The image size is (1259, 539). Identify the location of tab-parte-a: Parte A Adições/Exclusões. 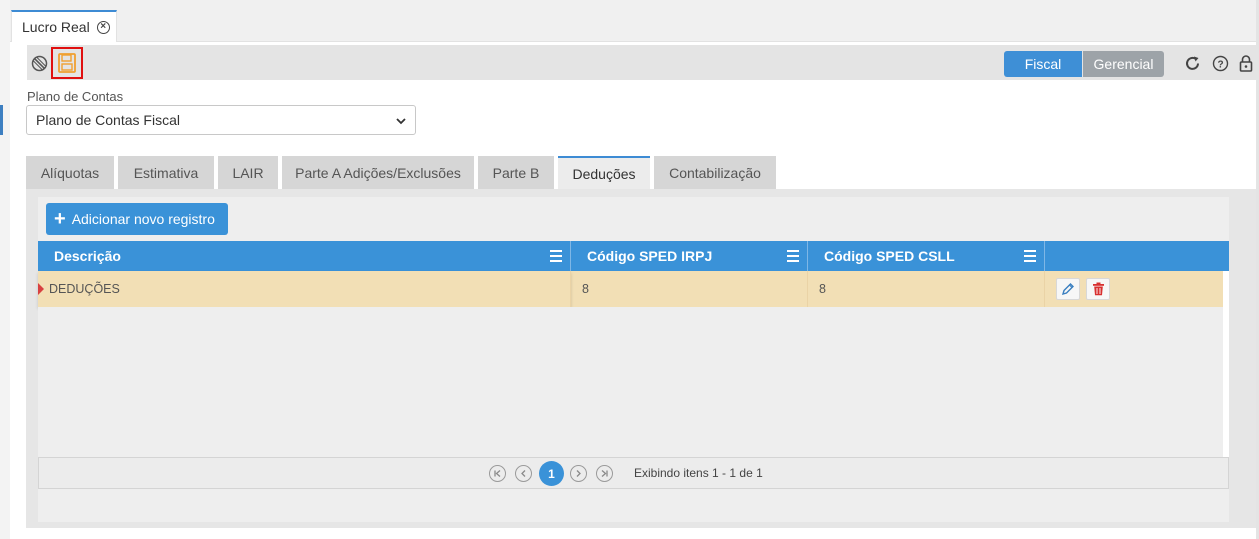
(378, 172).